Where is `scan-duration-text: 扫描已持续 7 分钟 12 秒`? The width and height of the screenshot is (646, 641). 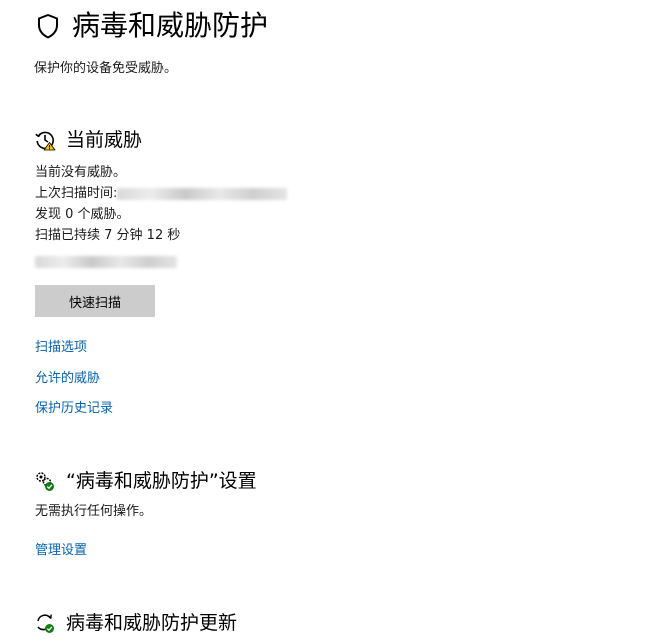 scan-duration-text: 扫描已持续 7 分钟 12 秒 is located at coordinates (108, 235).